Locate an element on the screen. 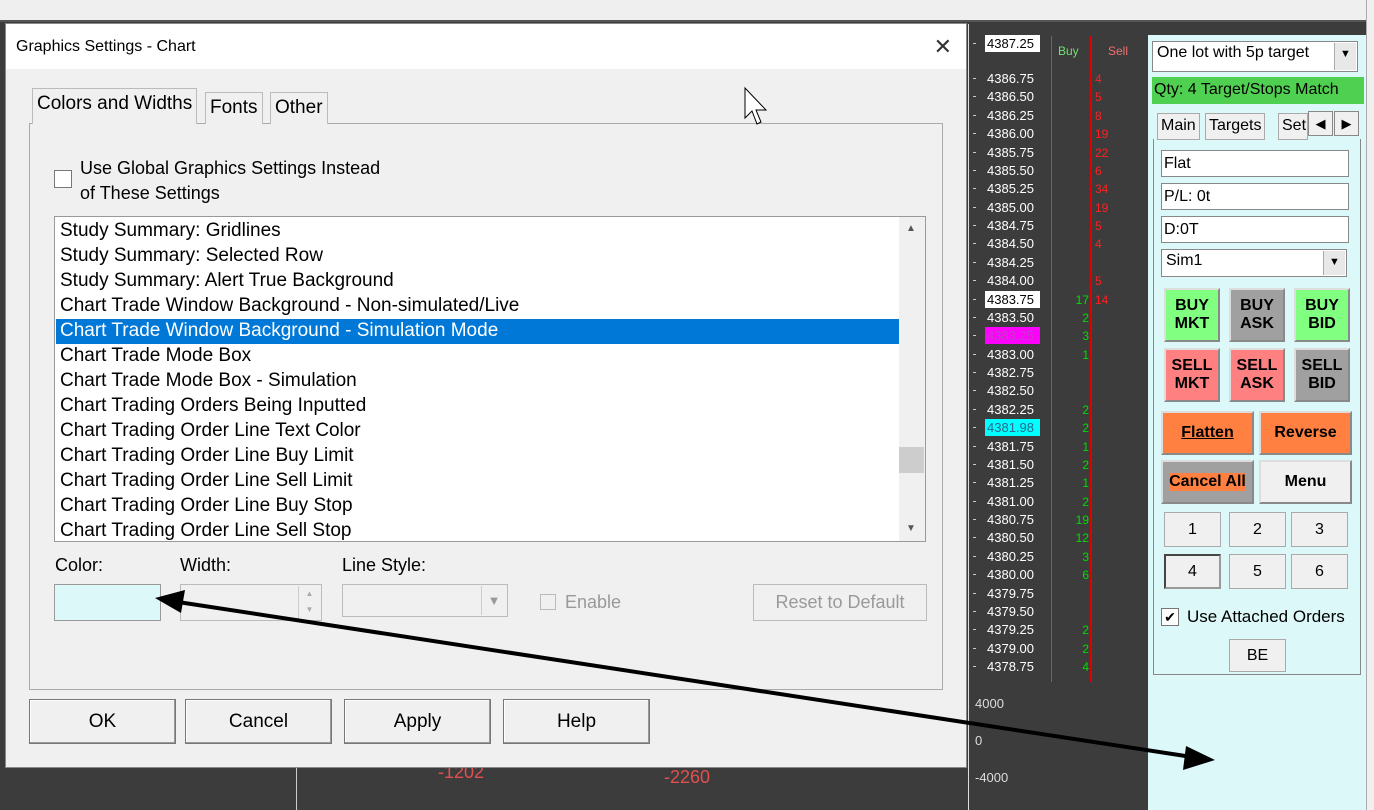  tab-main: Main is located at coordinates (1178, 126).